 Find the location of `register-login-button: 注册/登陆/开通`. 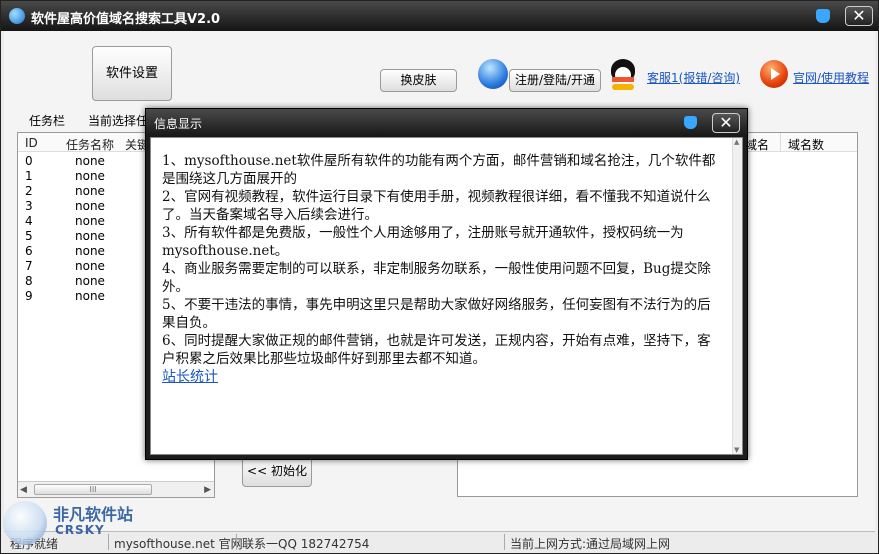

register-login-button: 注册/登陆/开通 is located at coordinates (555, 80).